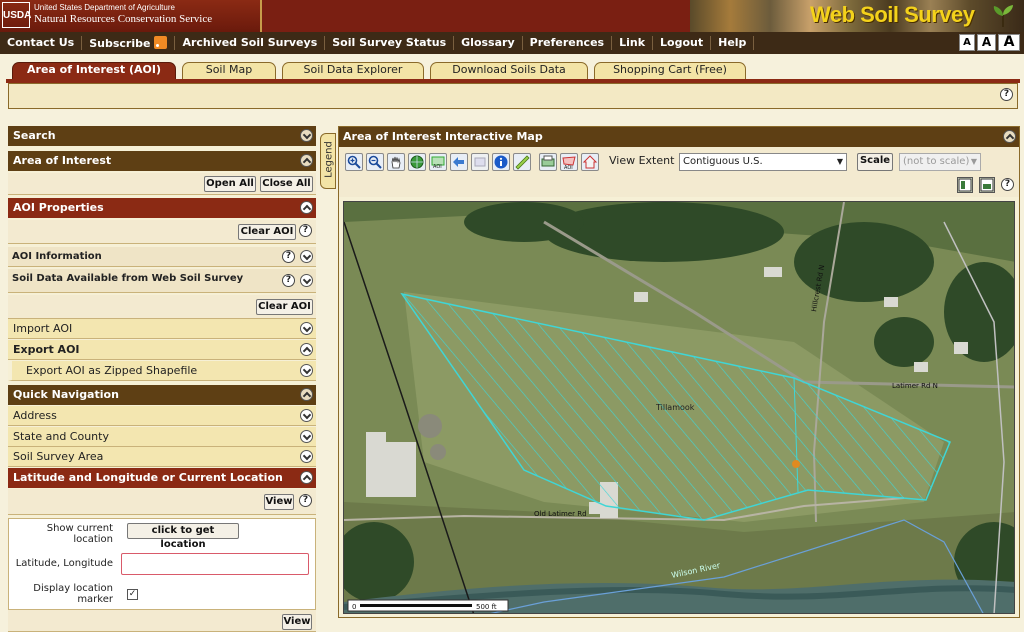 The width and height of the screenshot is (1024, 632). Describe the element at coordinates (501, 162) in the screenshot. I see `info-icon` at that location.